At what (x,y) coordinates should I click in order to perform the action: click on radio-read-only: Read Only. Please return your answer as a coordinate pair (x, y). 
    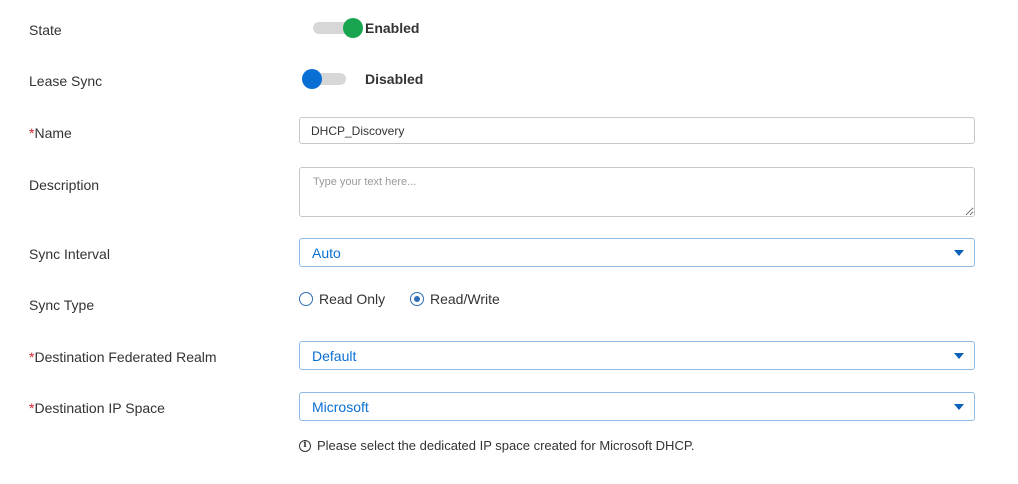
    Looking at the image, I should click on (344, 300).